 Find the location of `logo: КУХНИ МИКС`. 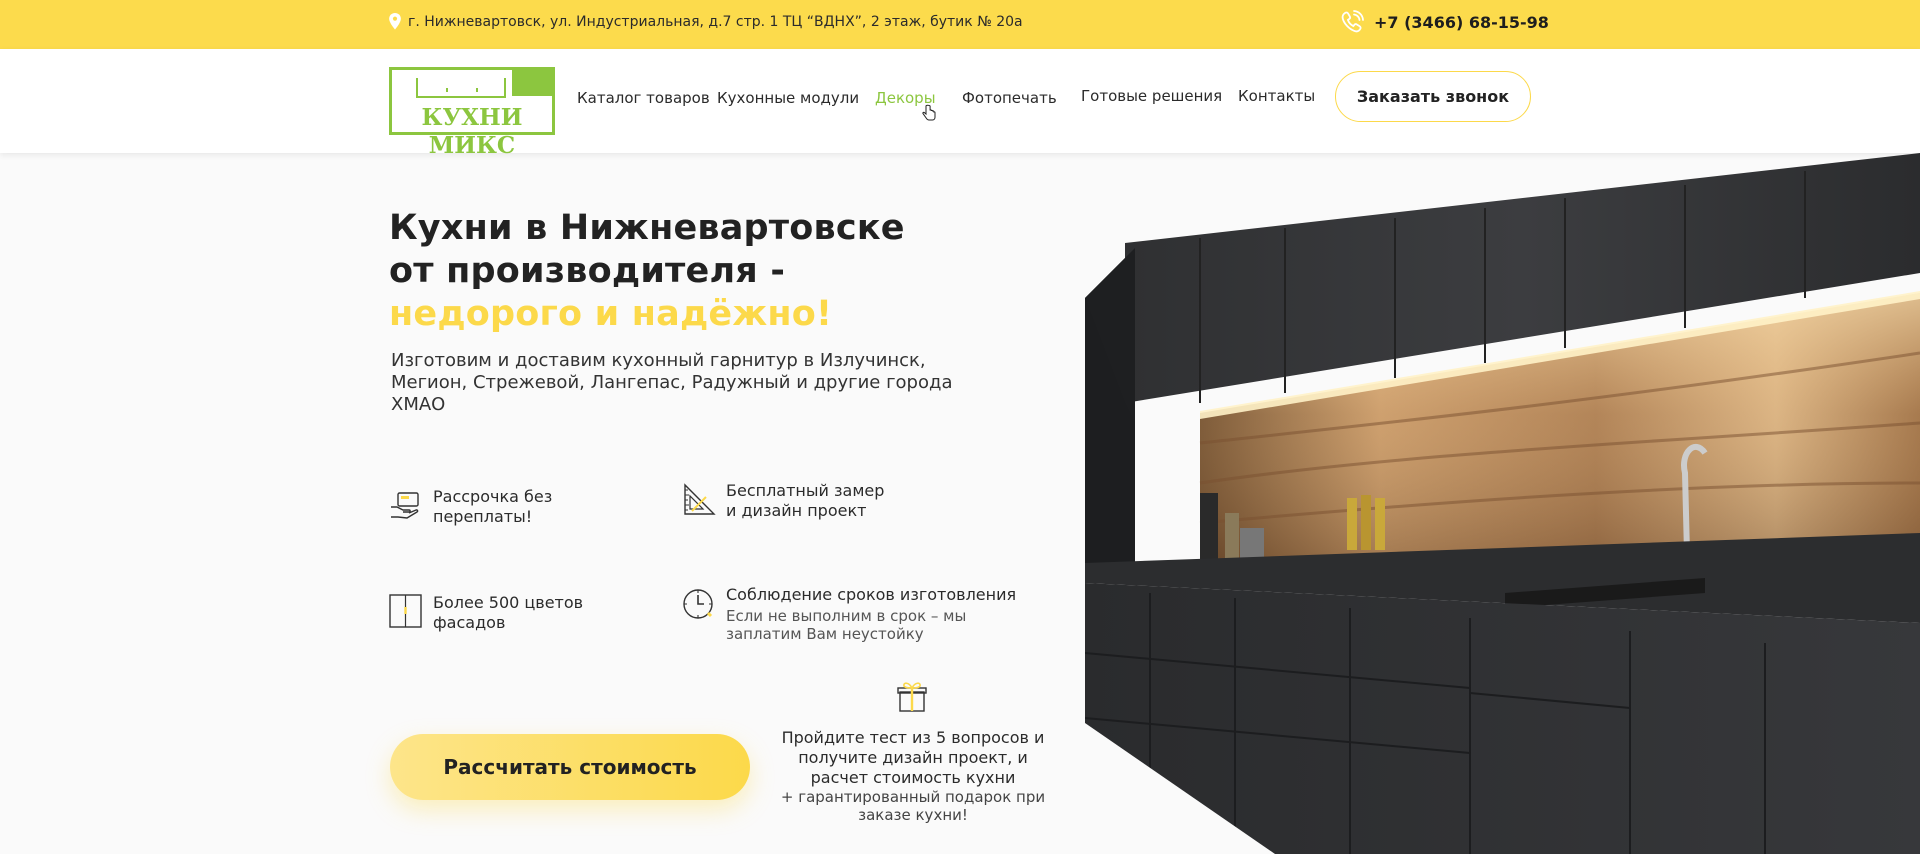

logo: КУХНИ МИКС is located at coordinates (472, 113).